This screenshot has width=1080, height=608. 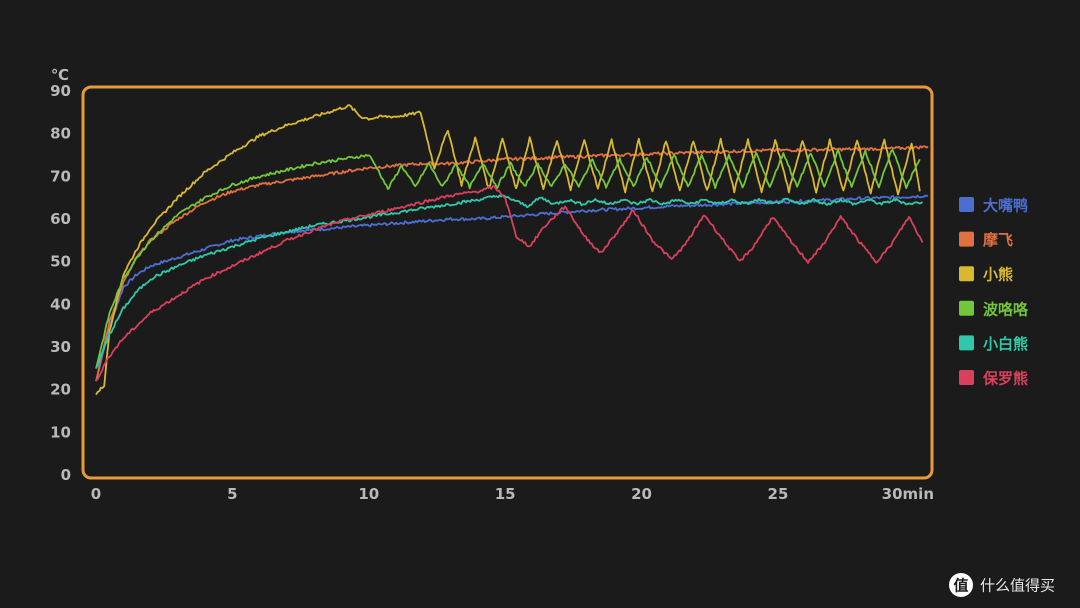 What do you see at coordinates (994, 292) in the screenshot?
I see `legend: 大嘴鸭摩飞小熊波咯咯小白熊保罗熊` at bounding box center [994, 292].